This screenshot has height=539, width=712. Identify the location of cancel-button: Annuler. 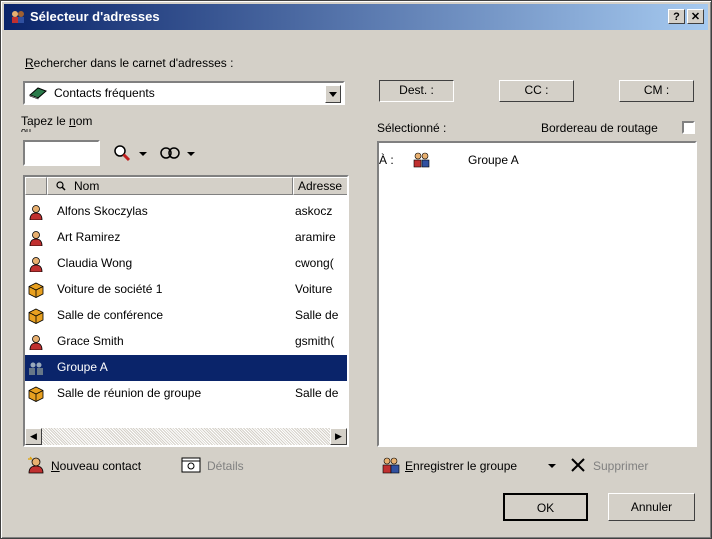
(651, 507).